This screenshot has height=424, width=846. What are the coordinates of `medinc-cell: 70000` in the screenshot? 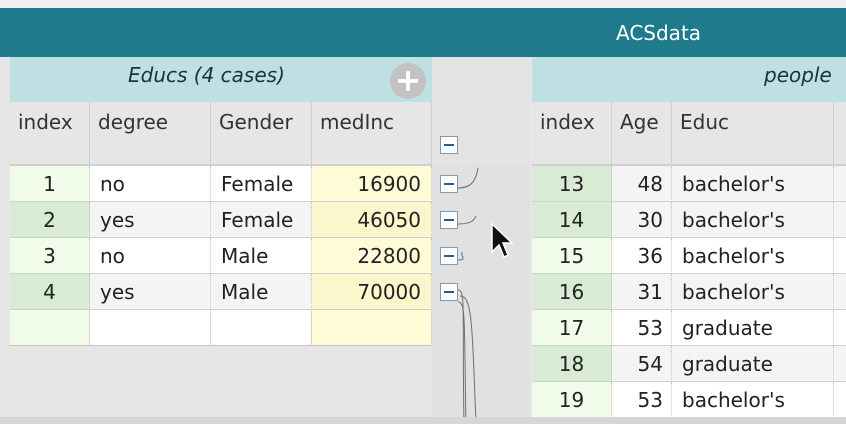 It's located at (372, 292).